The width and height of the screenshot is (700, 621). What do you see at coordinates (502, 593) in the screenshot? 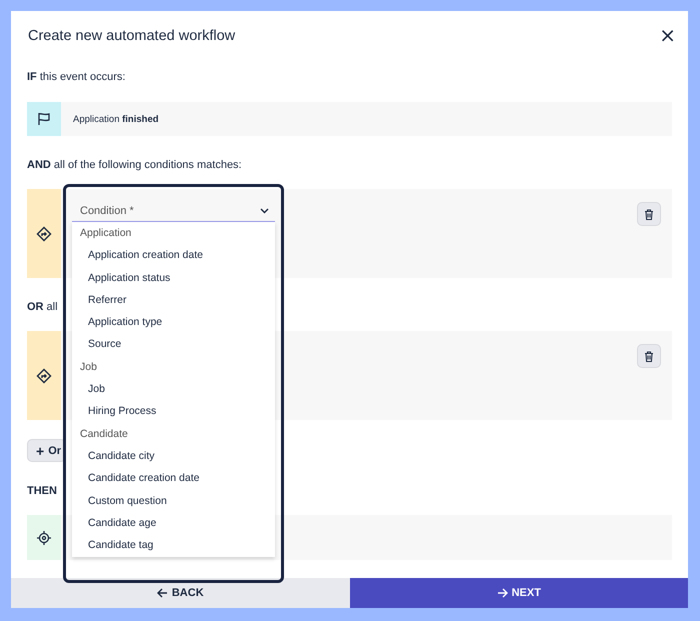
I see `arrow-right-icon` at bounding box center [502, 593].